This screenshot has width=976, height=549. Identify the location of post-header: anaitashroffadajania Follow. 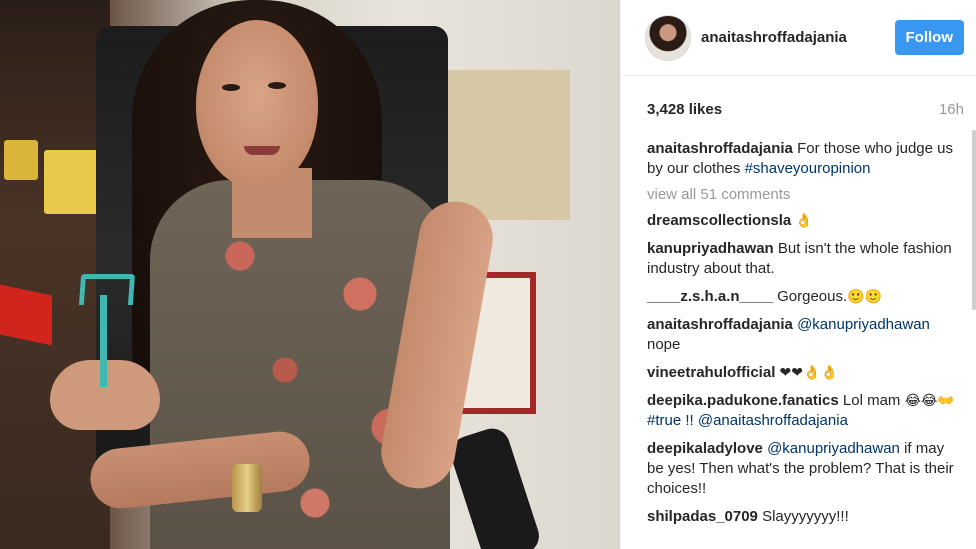
(798, 38).